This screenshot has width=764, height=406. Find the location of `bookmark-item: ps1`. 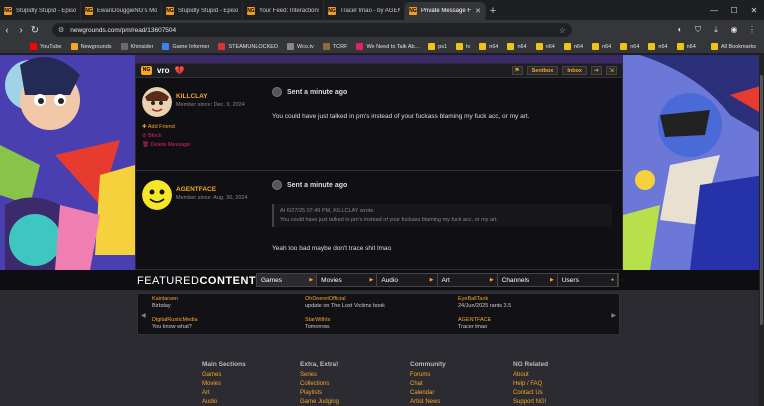

bookmark-item: ps1 is located at coordinates (437, 46).